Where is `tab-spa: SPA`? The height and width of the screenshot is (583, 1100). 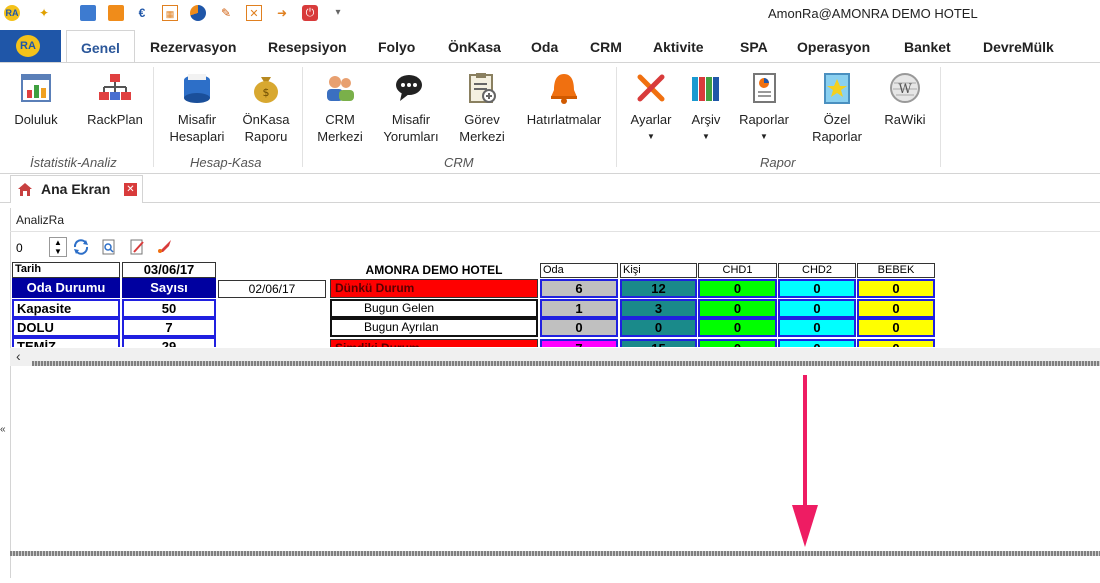 tab-spa: SPA is located at coordinates (754, 47).